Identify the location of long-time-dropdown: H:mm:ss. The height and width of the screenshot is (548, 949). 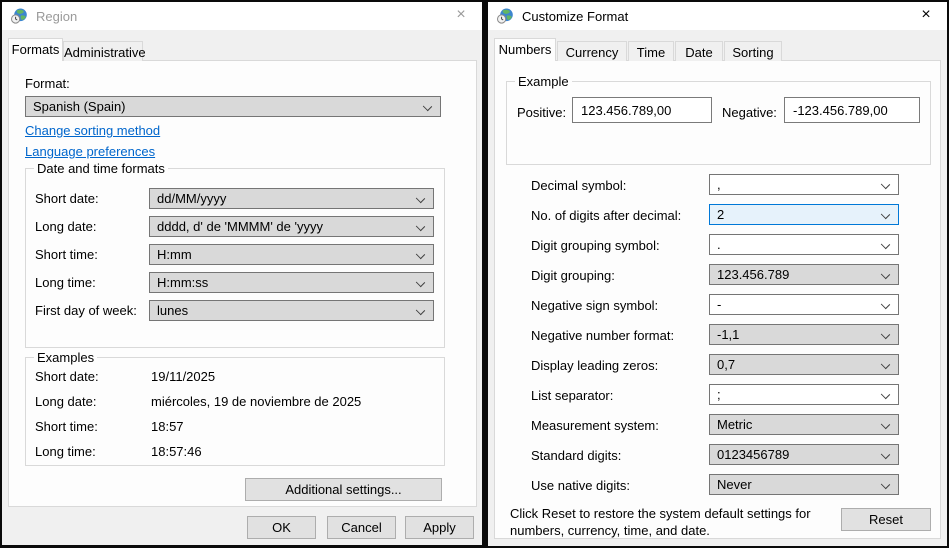
(291, 282).